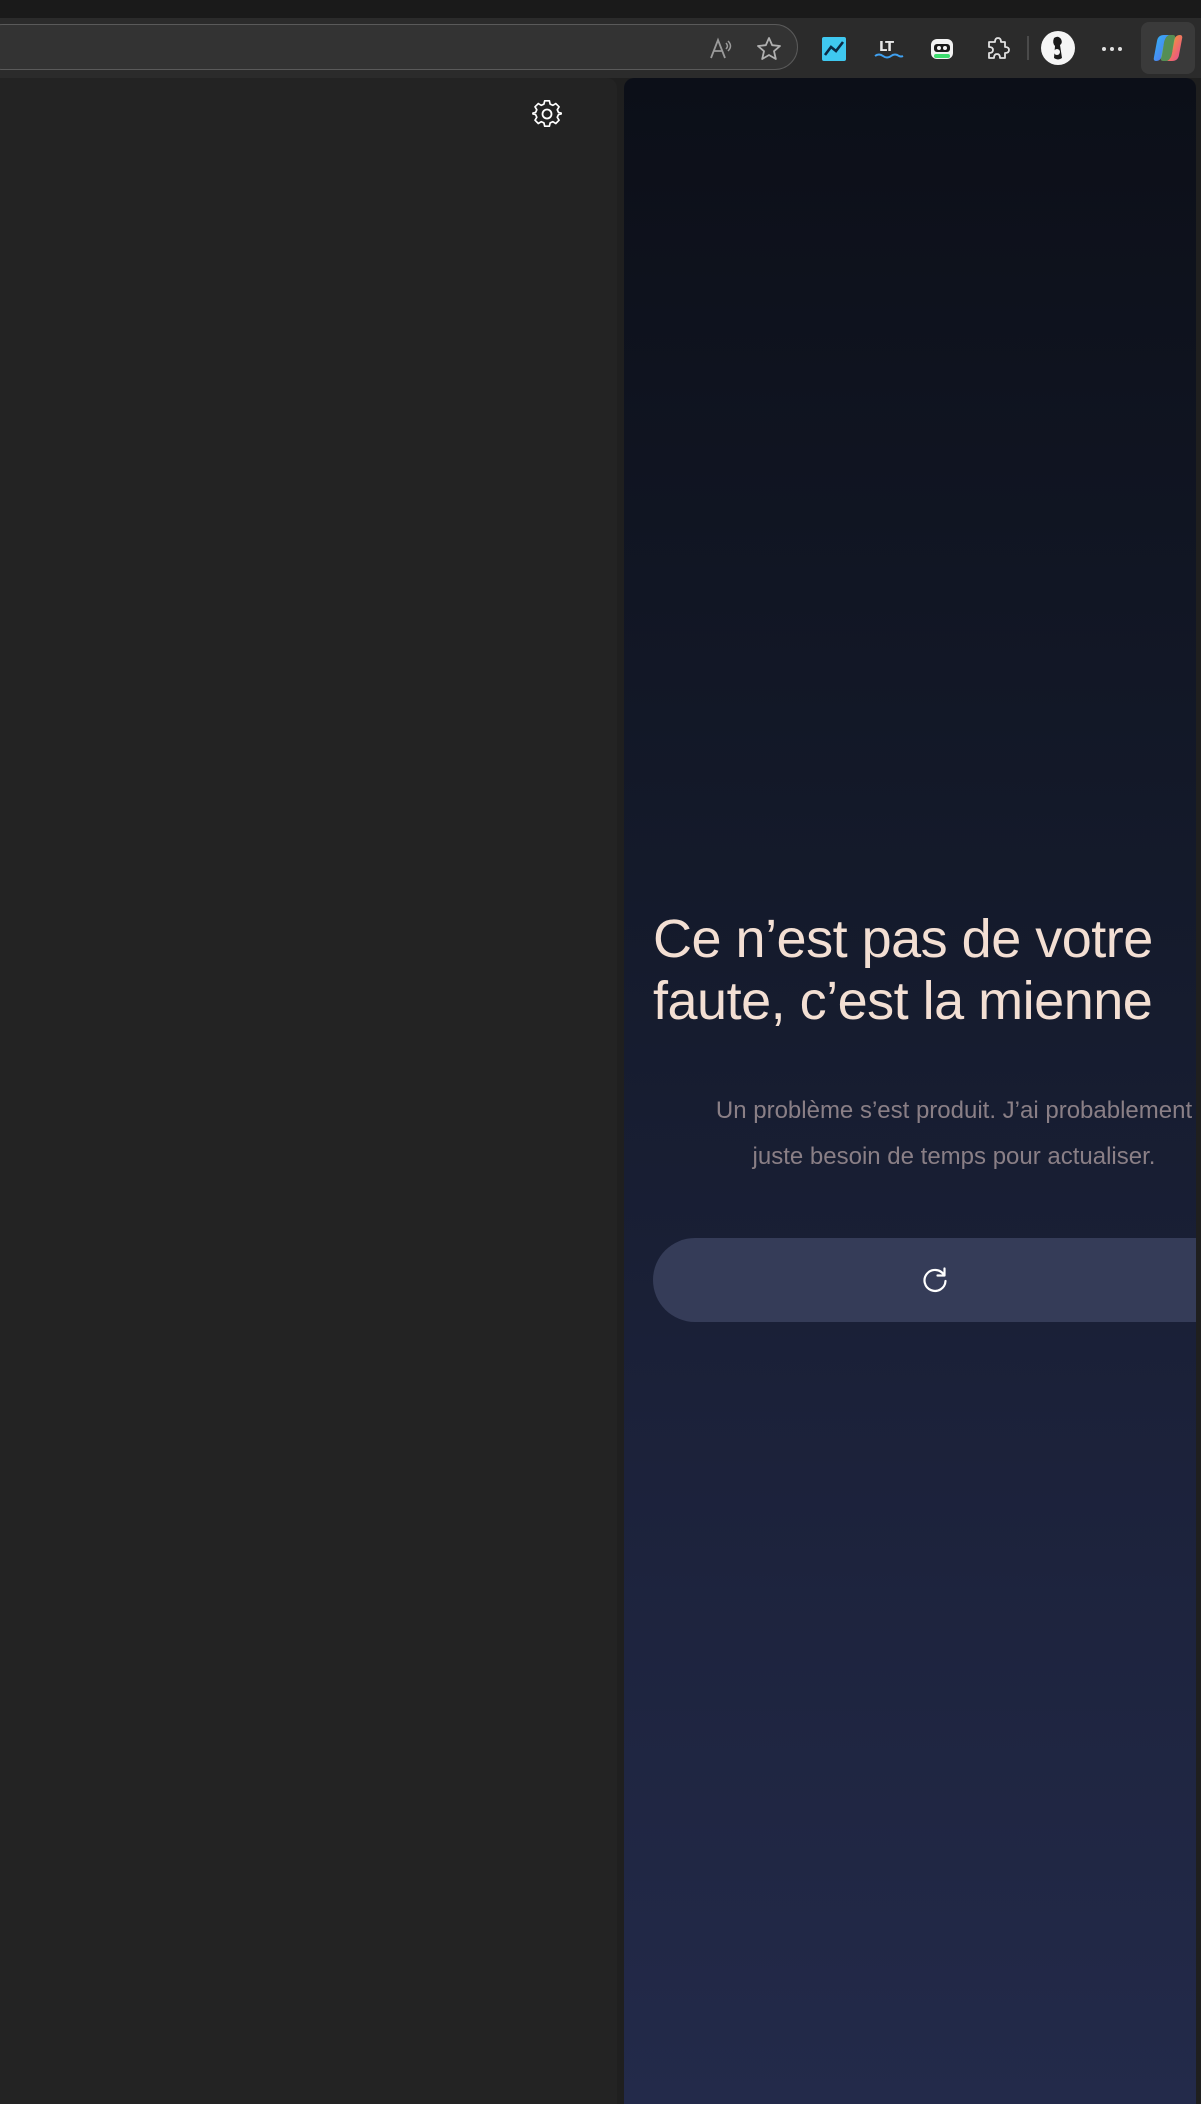 This screenshot has width=1201, height=2104. Describe the element at coordinates (547, 114) in the screenshot. I see `gear-icon` at that location.